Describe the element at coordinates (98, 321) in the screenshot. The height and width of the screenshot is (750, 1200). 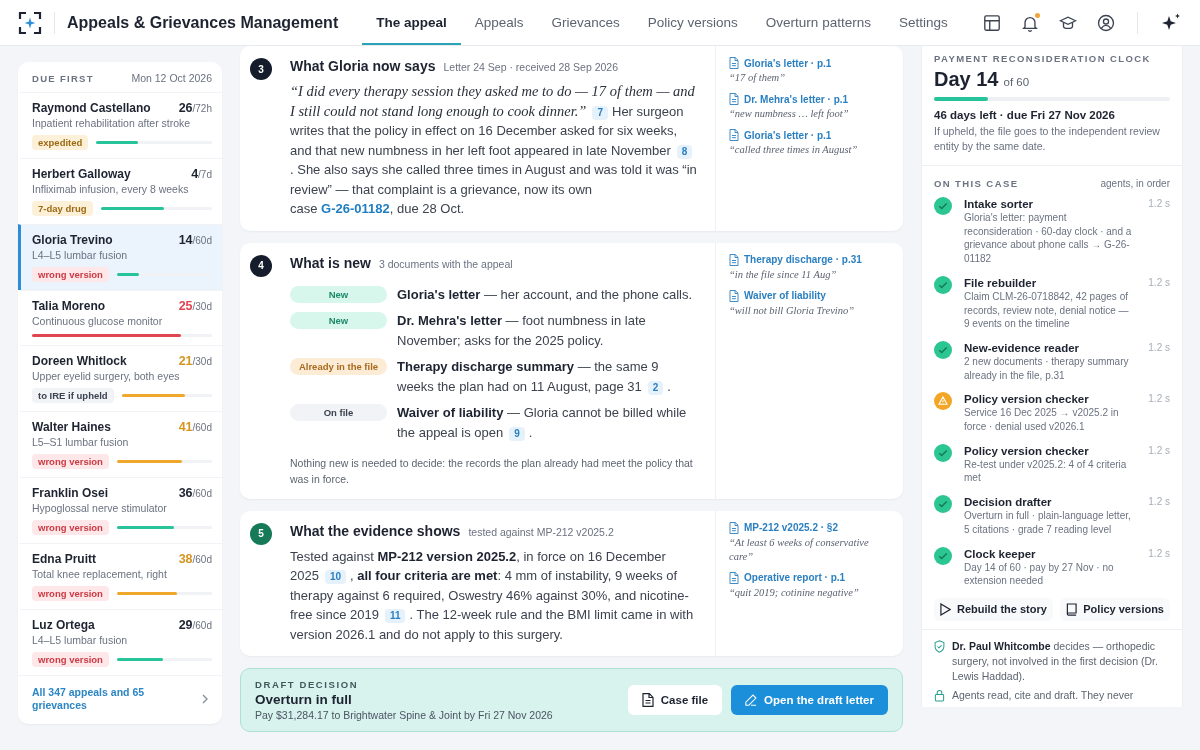
I see `service-text: Continuous glucose monitor` at that location.